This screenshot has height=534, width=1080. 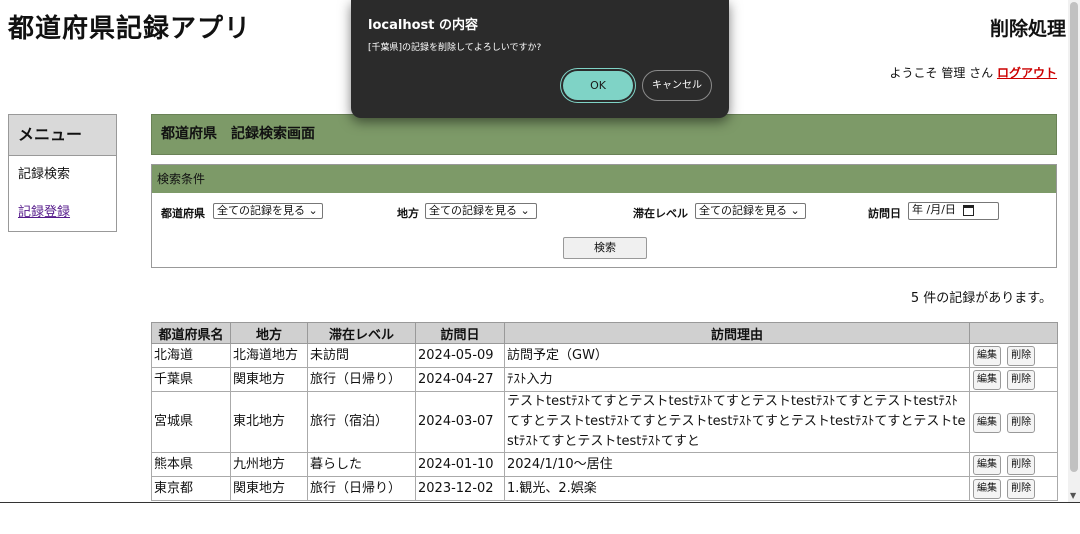 I want to click on region-select-value: 全ての記録を見る, so click(x=473, y=210).